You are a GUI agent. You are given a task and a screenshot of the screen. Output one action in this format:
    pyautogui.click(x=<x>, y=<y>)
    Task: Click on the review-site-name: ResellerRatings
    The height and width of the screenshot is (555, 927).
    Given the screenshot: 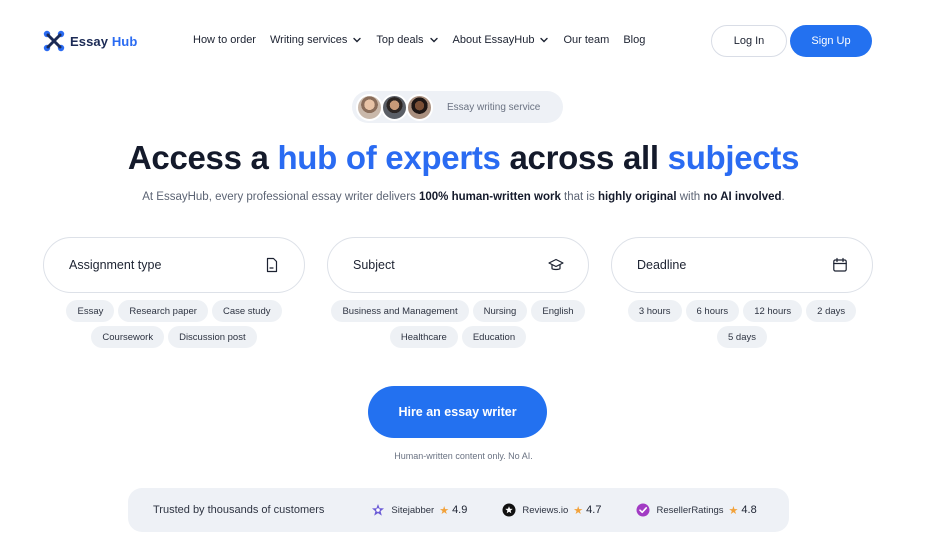 What is the action you would take?
    pyautogui.click(x=690, y=510)
    